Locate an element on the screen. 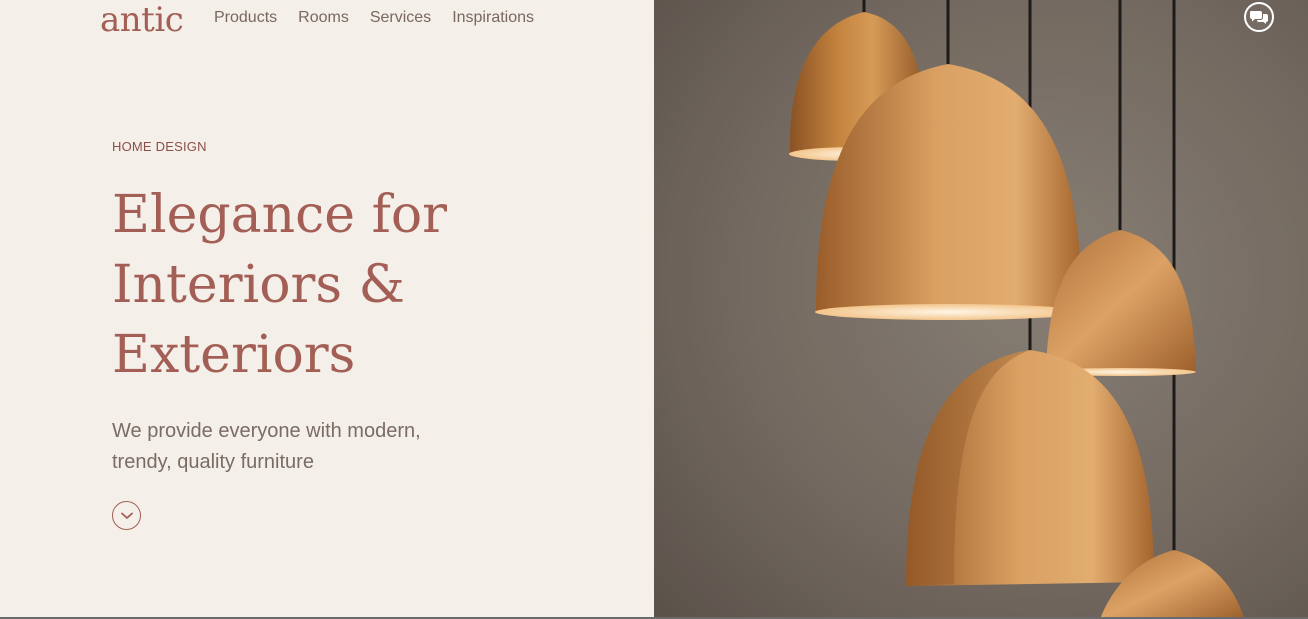 The image size is (1308, 619). chevron-down-icon is located at coordinates (126, 515).